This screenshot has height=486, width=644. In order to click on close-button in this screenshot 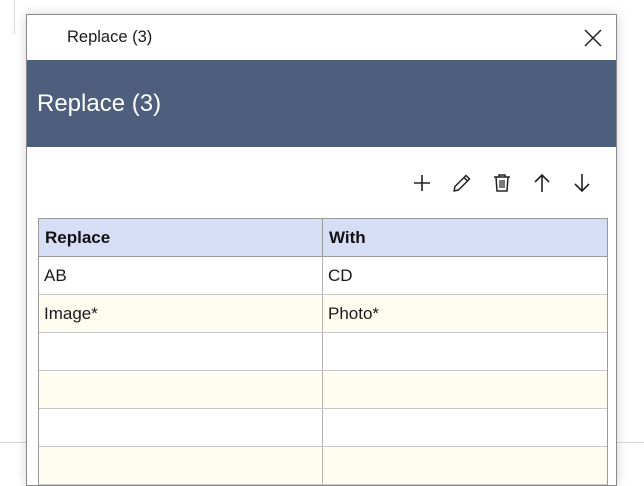, I will do `click(593, 37)`.